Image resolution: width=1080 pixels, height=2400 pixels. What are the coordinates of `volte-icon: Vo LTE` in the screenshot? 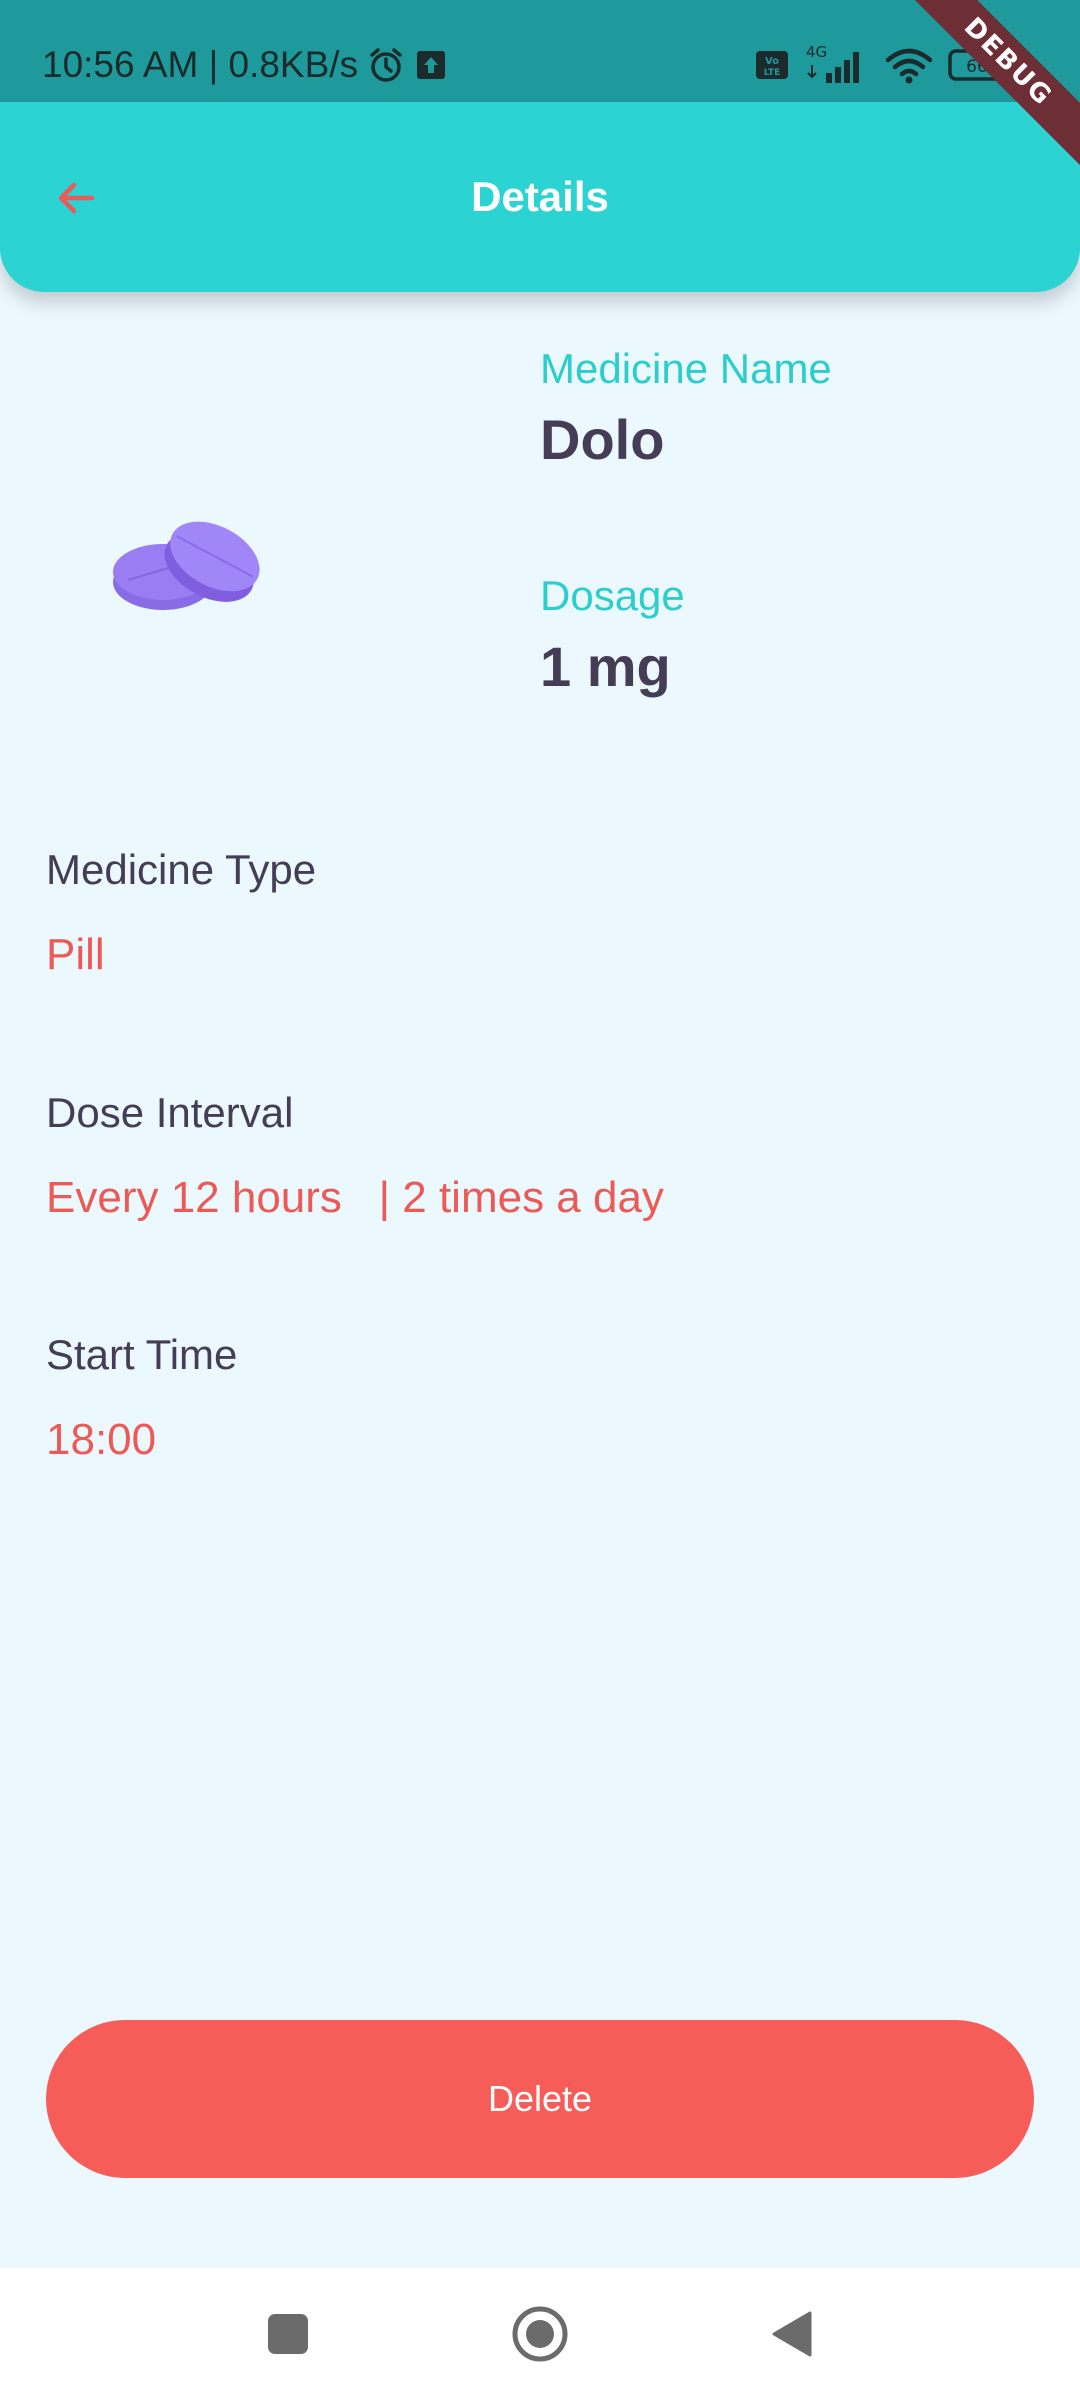 It's located at (772, 65).